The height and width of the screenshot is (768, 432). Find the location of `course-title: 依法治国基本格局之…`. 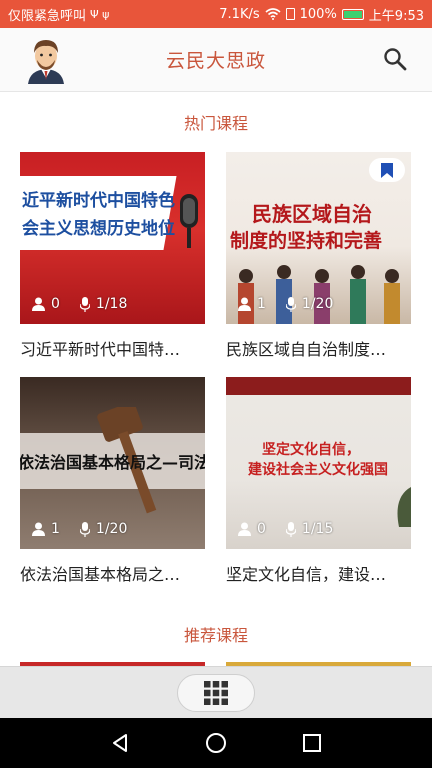

course-title: 依法治国基本格局之… is located at coordinates (115, 573).